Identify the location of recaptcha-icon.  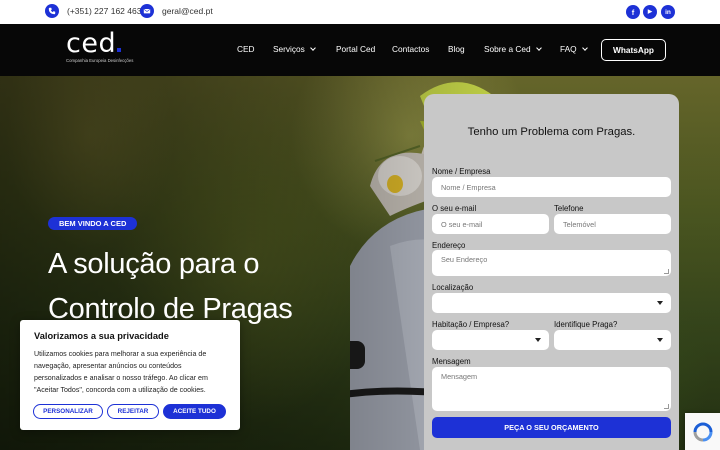
(702, 431).